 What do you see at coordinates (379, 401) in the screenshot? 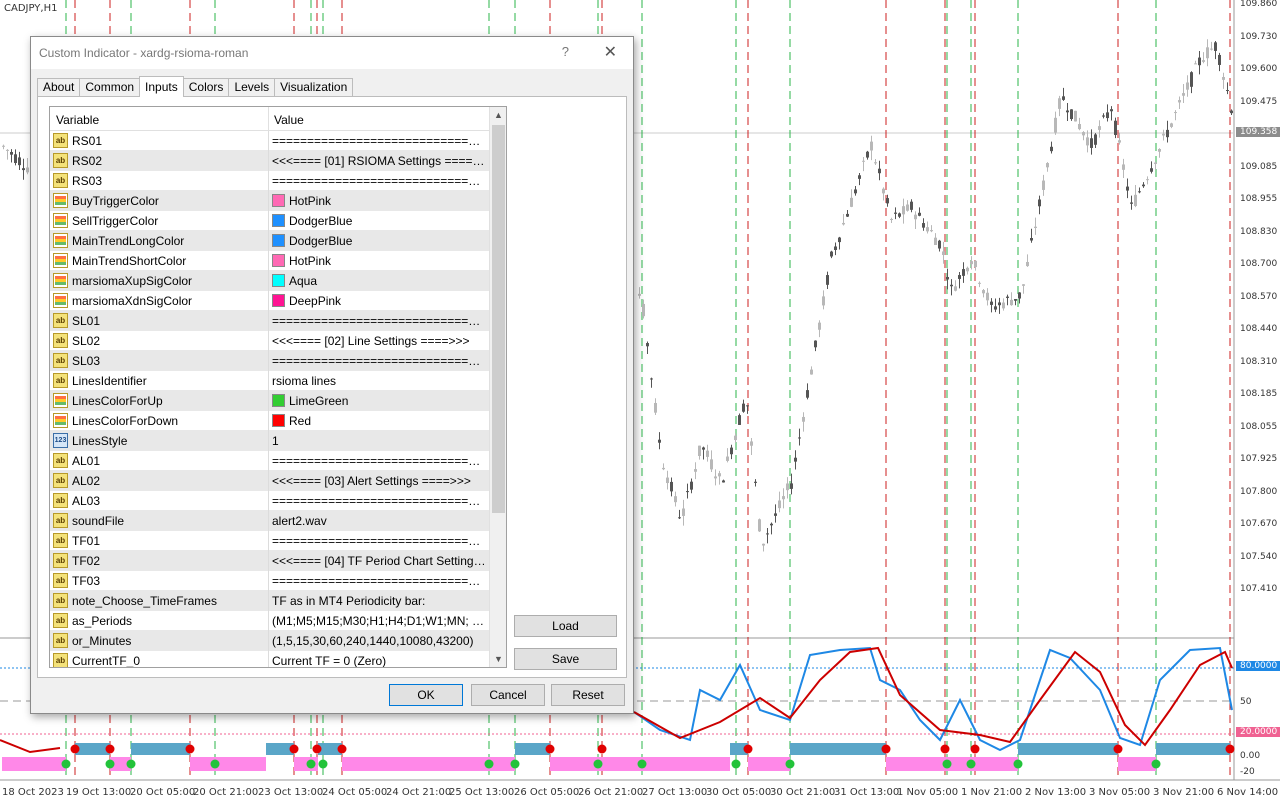
I see `variable-value: LimeGreen` at bounding box center [379, 401].